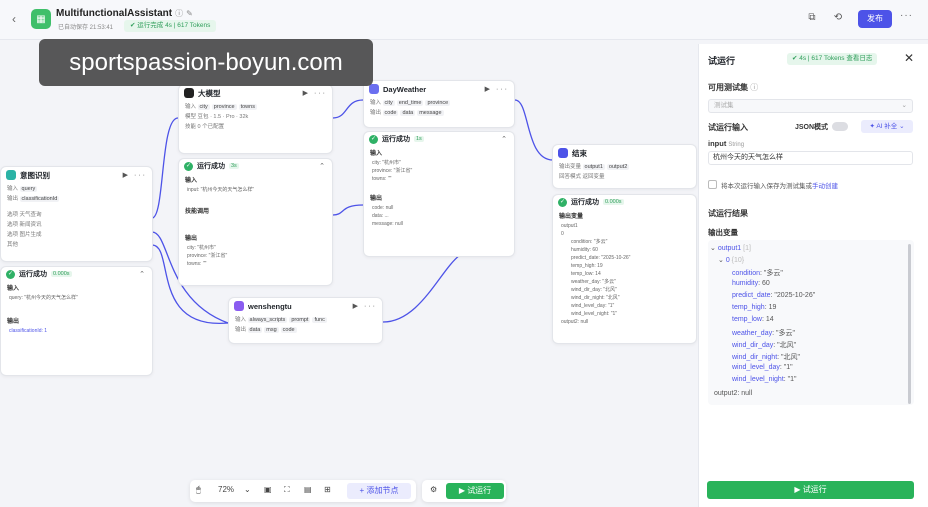 The height and width of the screenshot is (507, 928). Describe the element at coordinates (909, 324) in the screenshot. I see `scrollbar` at that location.